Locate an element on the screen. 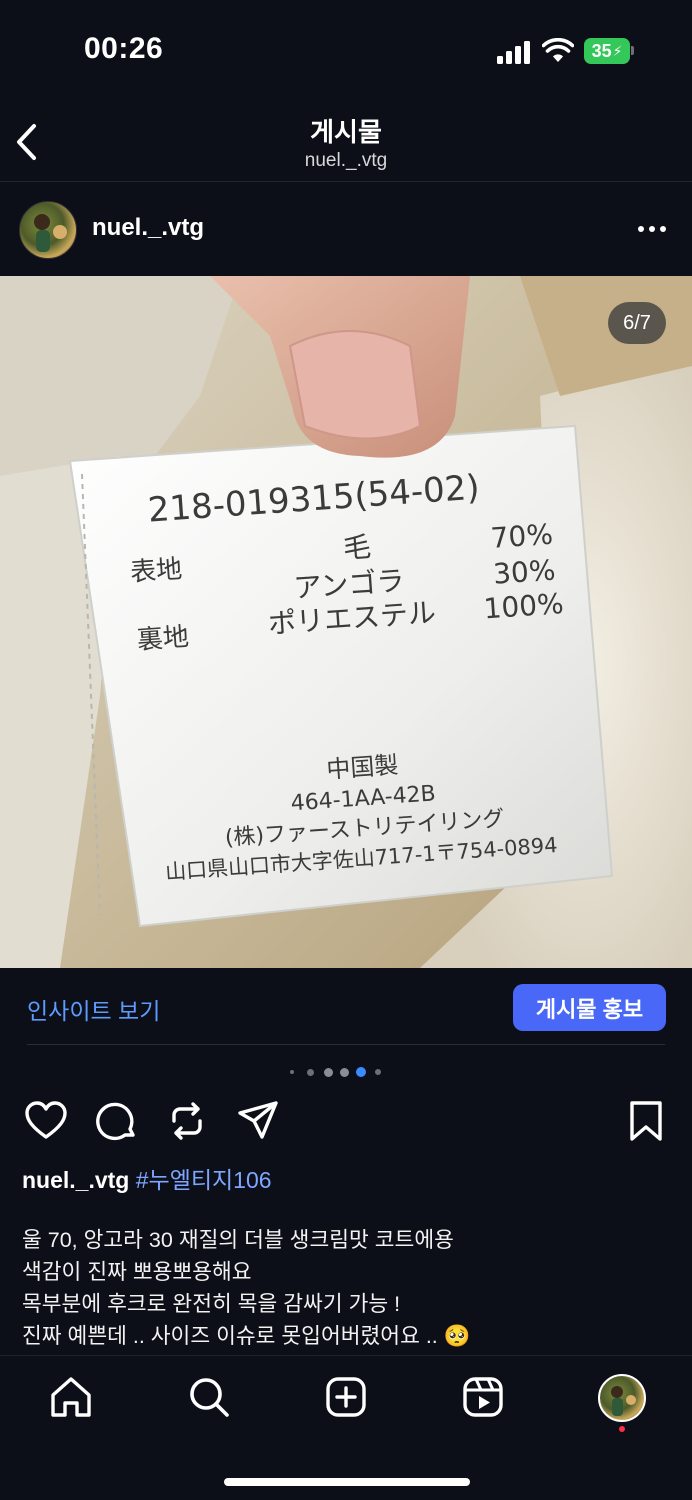  repost-icon is located at coordinates (187, 1121).